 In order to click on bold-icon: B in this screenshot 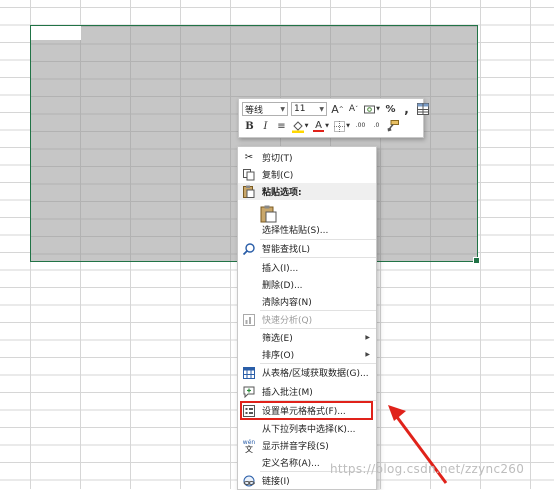, I will do `click(249, 126)`.